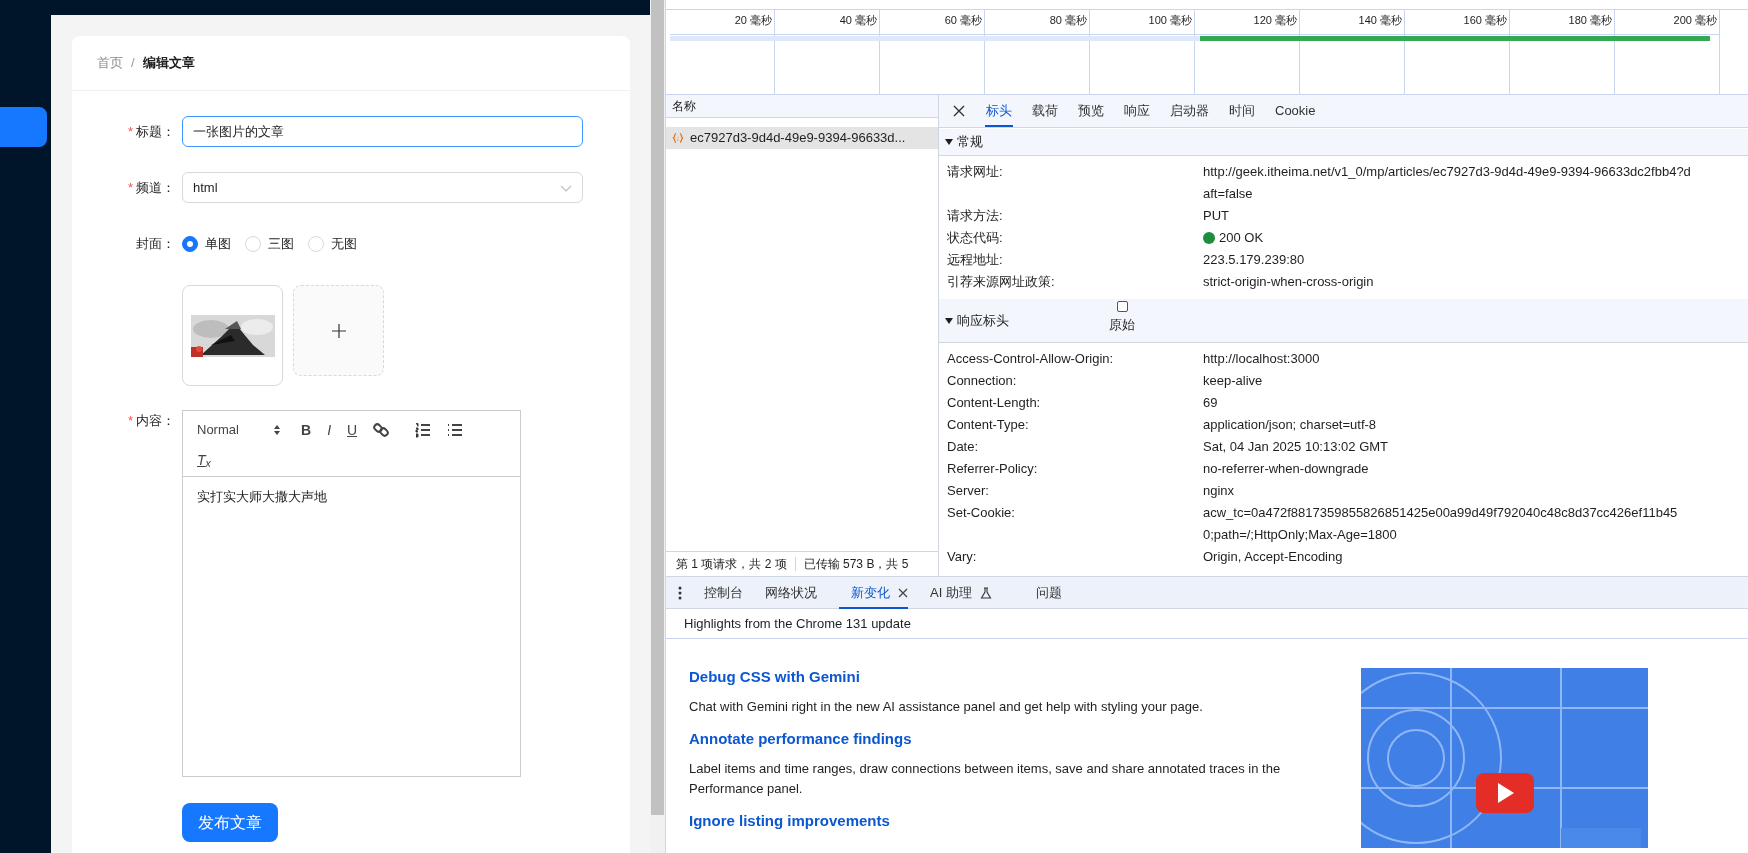 Image resolution: width=1748 pixels, height=853 pixels. I want to click on sort-arrows-icon, so click(277, 430).